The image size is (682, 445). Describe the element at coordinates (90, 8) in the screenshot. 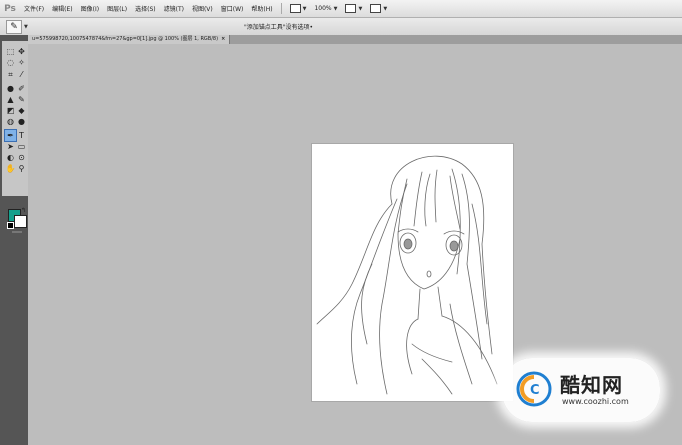

I see `menu-image: 图像(I)` at that location.